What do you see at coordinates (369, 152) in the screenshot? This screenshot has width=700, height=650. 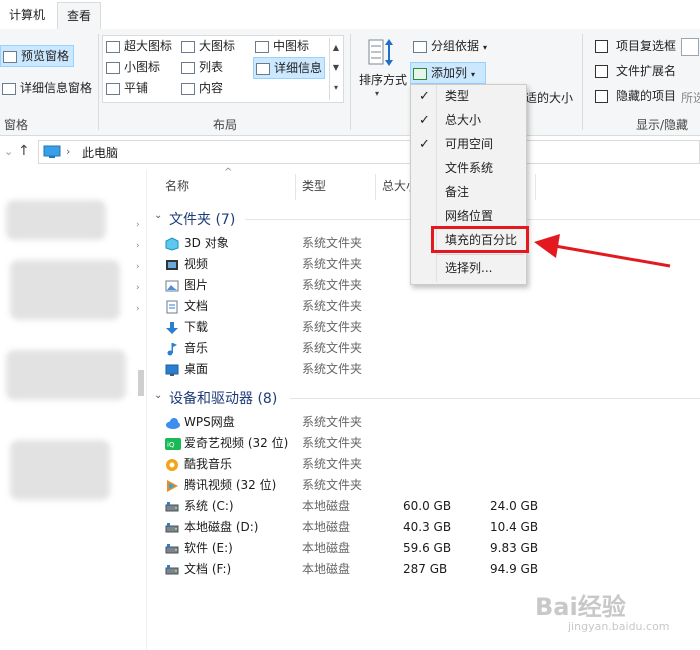 I see `address-field` at bounding box center [369, 152].